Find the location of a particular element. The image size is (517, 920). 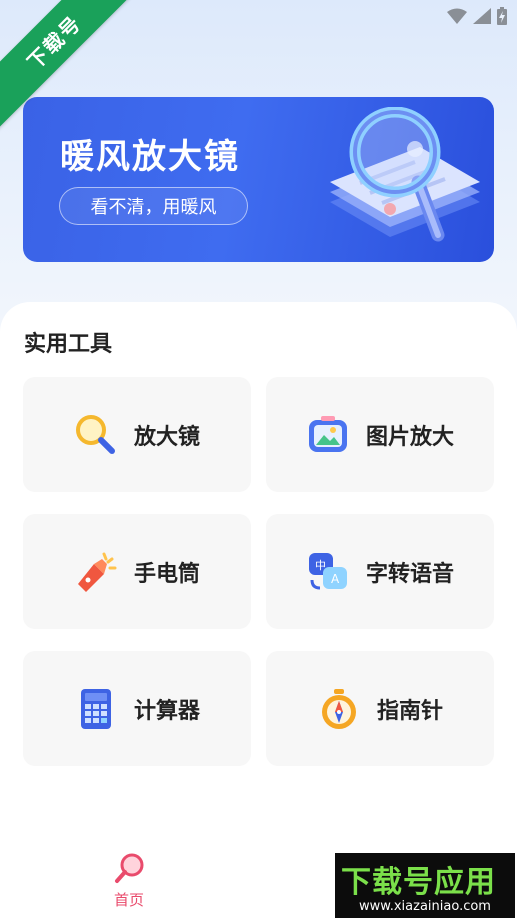

tool-magnifier: 放大镜 is located at coordinates (137, 434).